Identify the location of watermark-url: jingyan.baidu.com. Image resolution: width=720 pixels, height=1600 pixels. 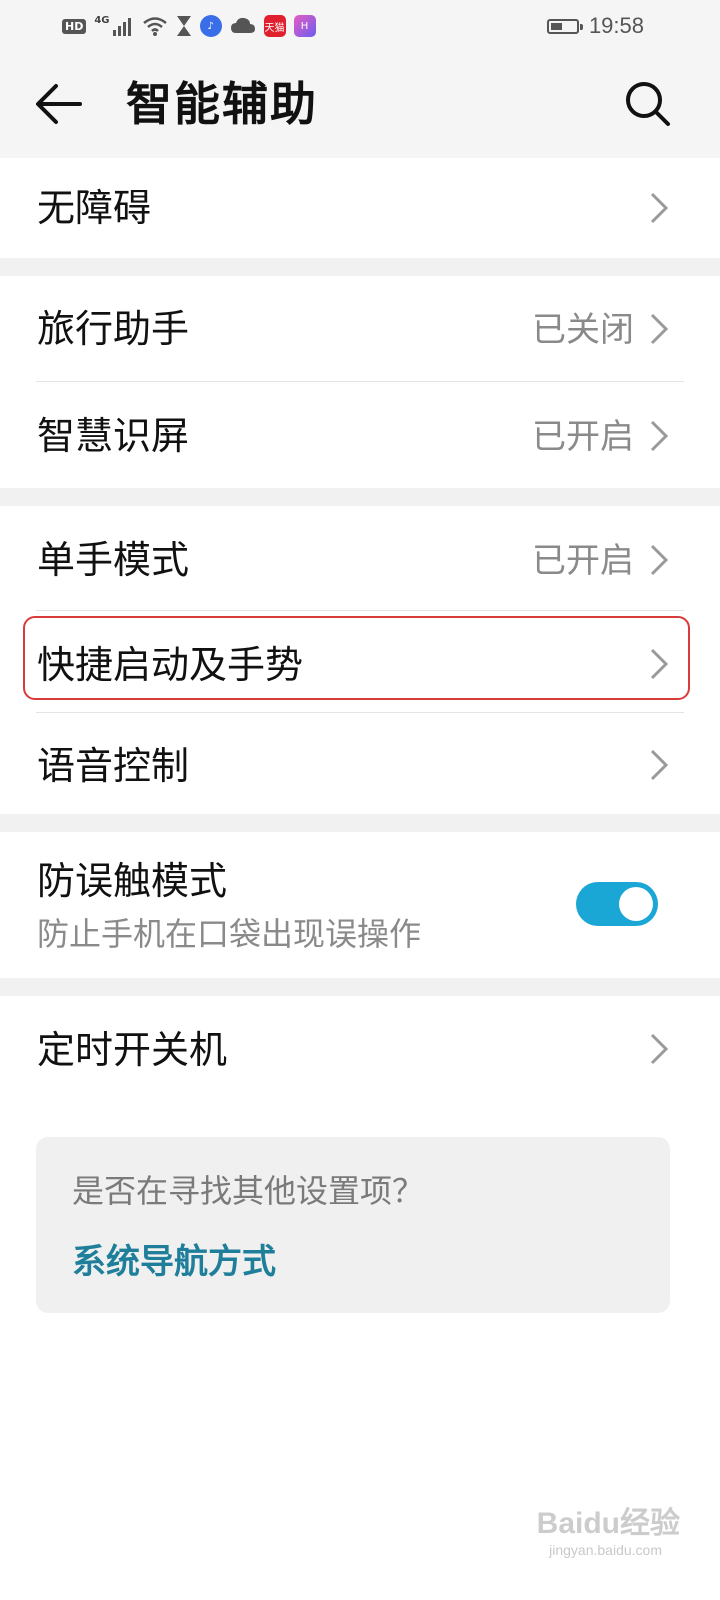
(605, 1550).